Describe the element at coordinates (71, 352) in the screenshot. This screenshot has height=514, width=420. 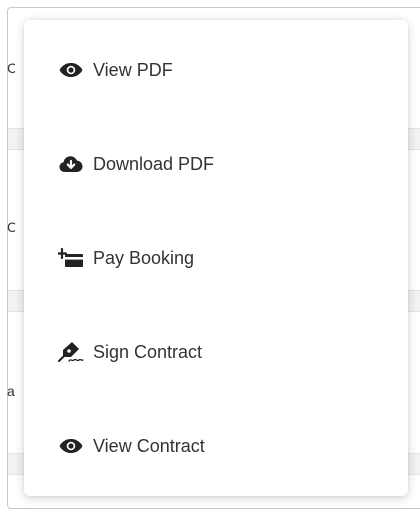
I see `pen-signature-icon` at that location.